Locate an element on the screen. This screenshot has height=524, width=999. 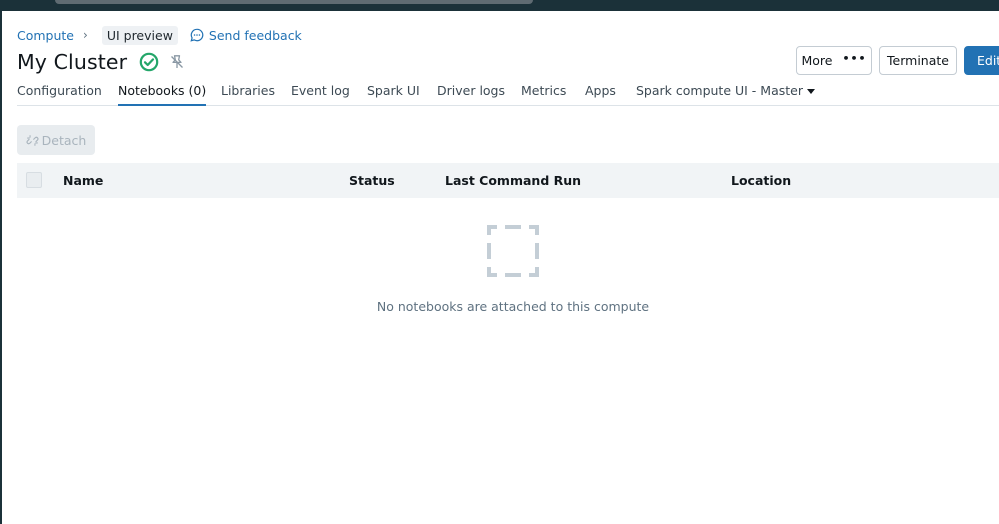
page-header: My Cluster is located at coordinates (101, 62).